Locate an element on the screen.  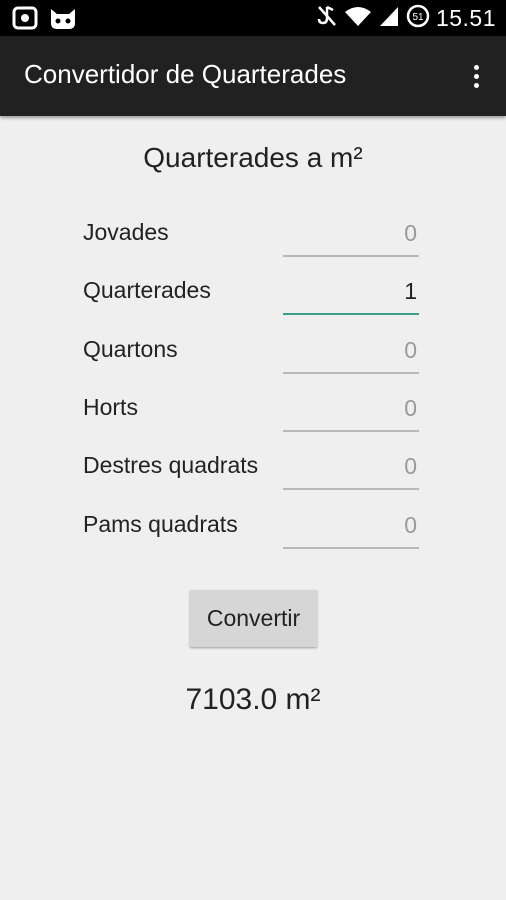
cat-face-icon is located at coordinates (63, 20).